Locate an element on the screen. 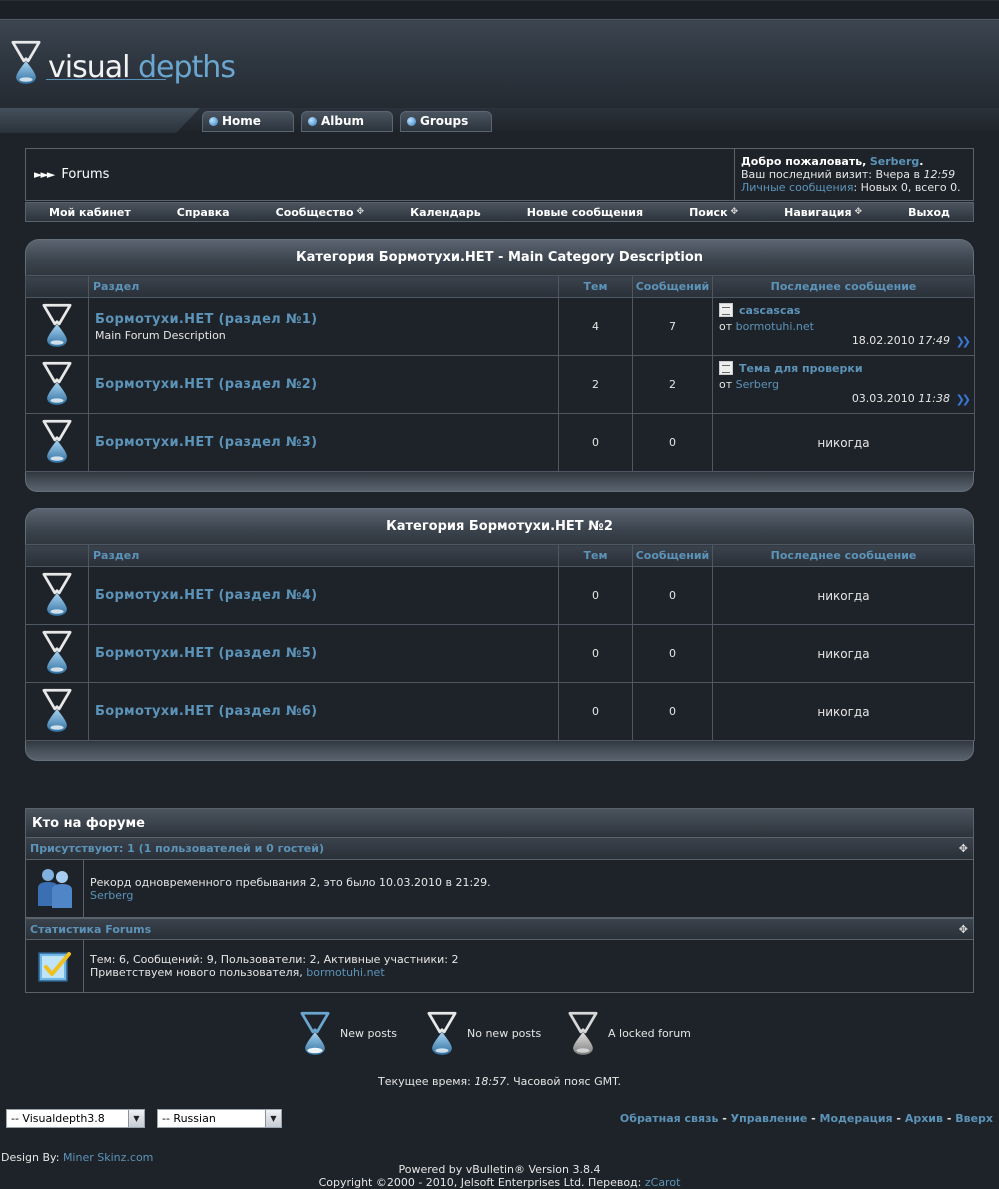 This screenshot has height=1189, width=999. forum-link: Бормотухи.НЕТ (раздел №5) is located at coordinates (326, 653).